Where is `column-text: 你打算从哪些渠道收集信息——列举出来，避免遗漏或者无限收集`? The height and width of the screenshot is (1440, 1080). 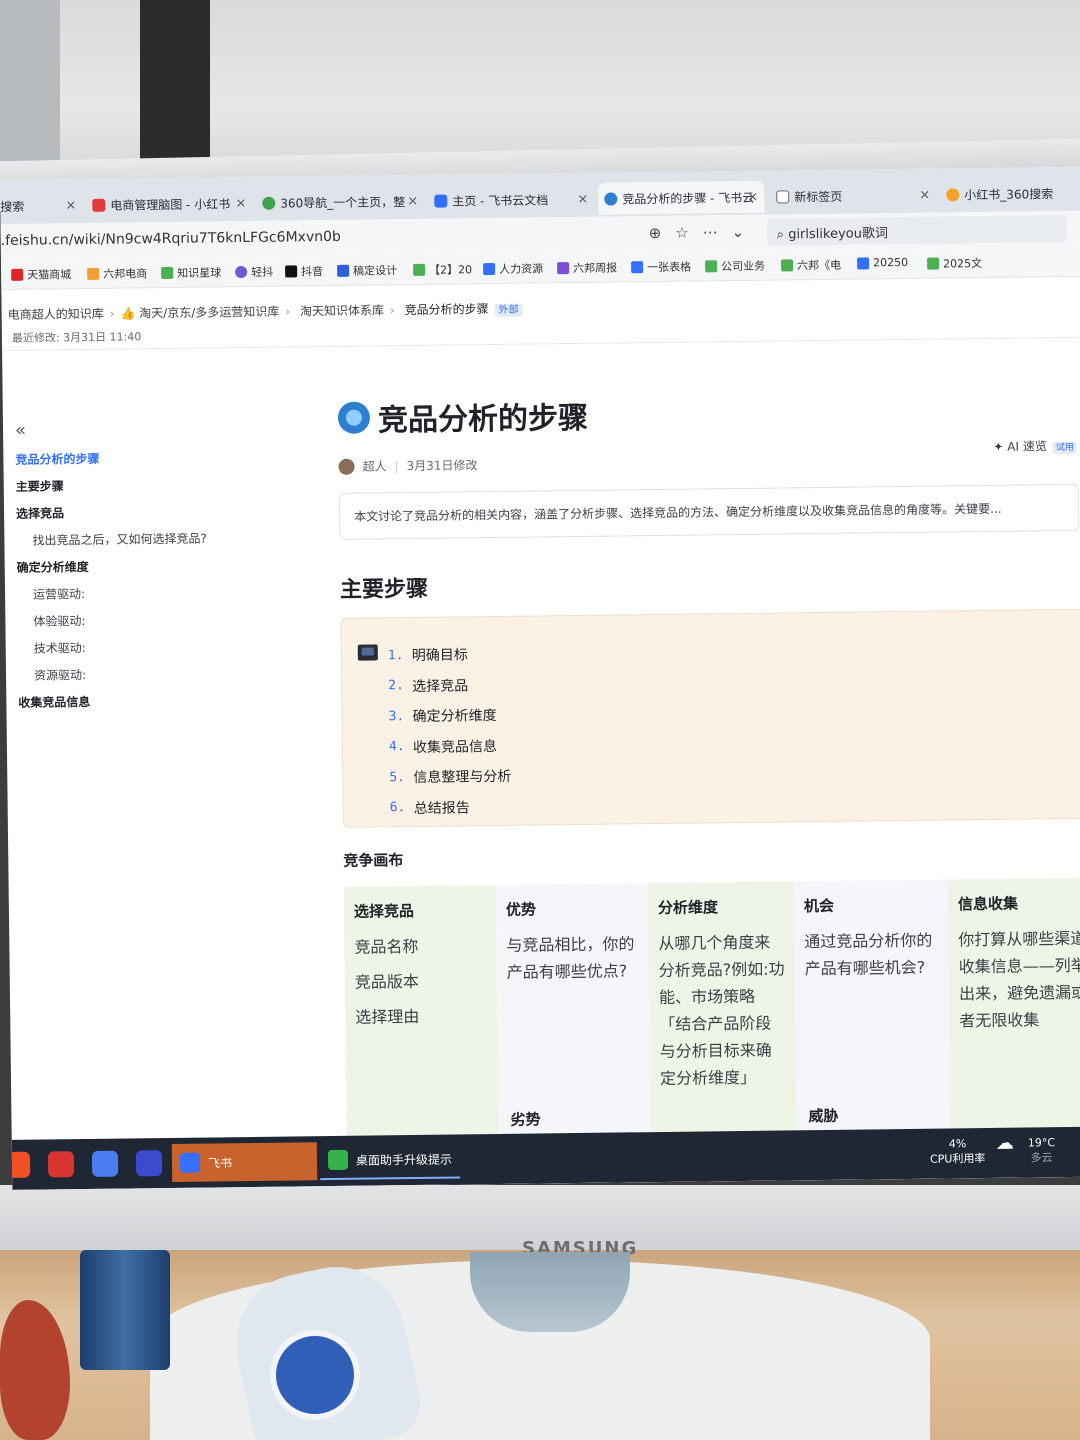
column-text: 你打算从哪些渠道收集信息——列举出来，避免遗漏或者无限收集 is located at coordinates (1019, 979).